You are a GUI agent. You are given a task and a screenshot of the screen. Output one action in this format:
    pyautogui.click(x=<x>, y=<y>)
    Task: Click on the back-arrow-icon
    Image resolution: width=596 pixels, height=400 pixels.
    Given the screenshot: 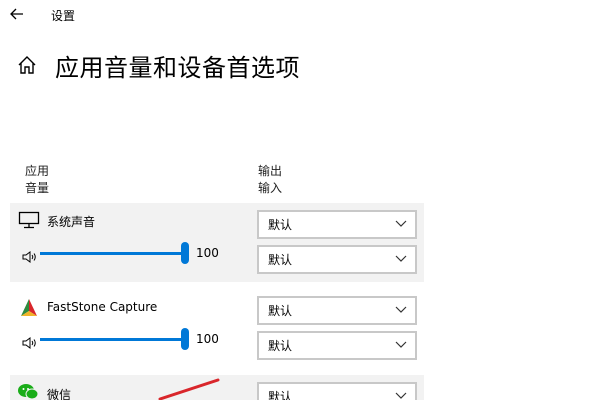 What is the action you would take?
    pyautogui.click(x=16, y=14)
    